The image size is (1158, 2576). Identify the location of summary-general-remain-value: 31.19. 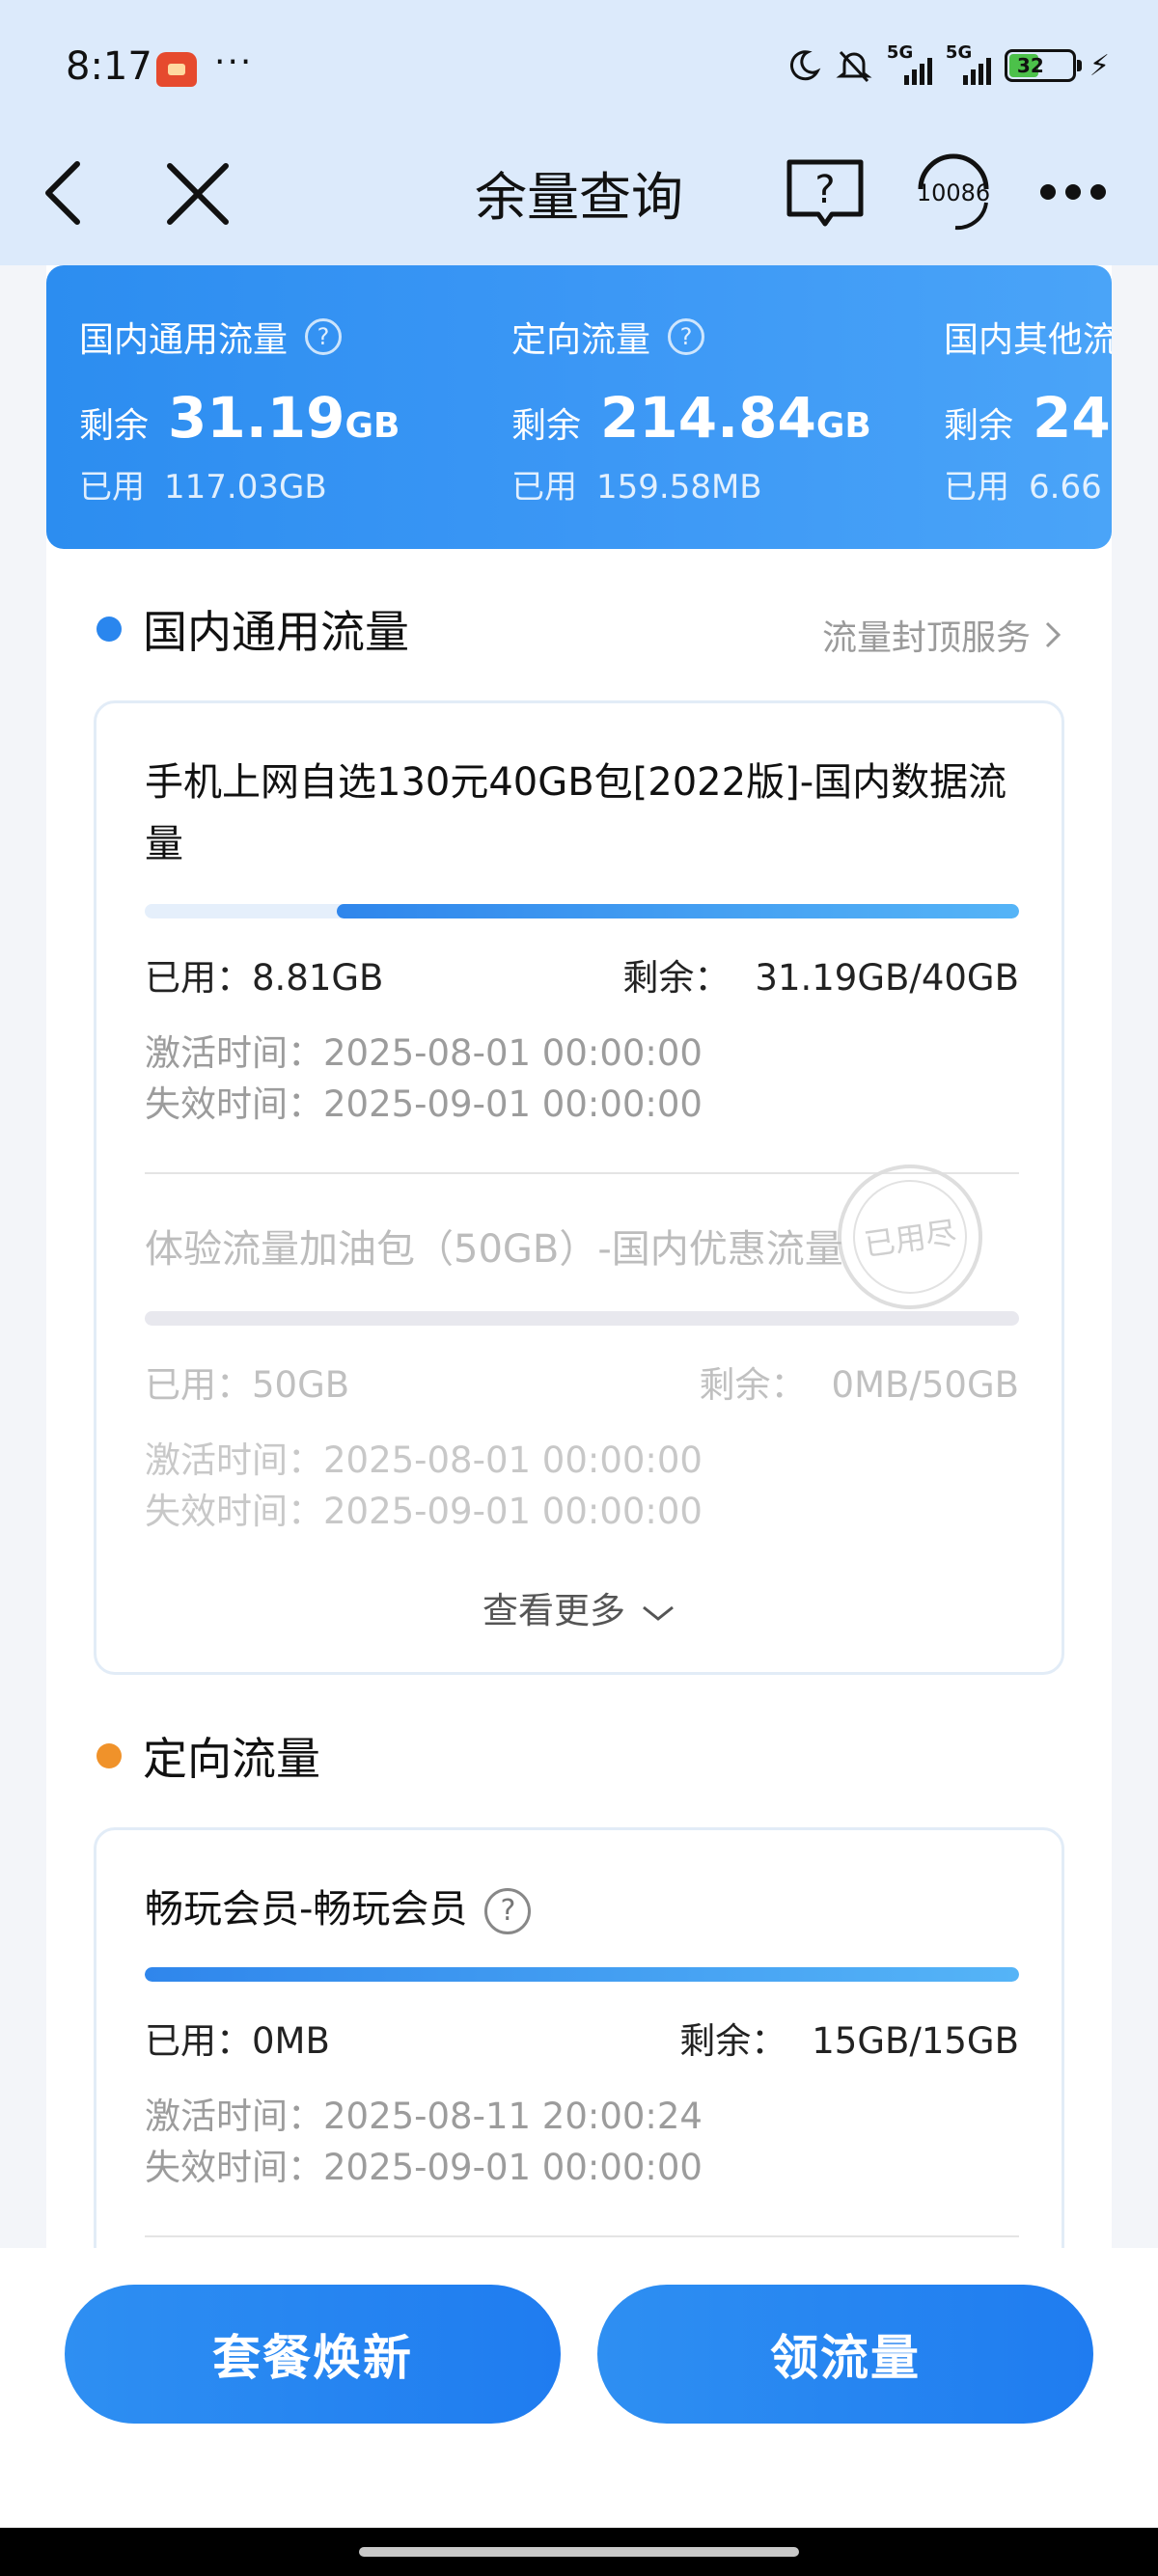
(256, 418).